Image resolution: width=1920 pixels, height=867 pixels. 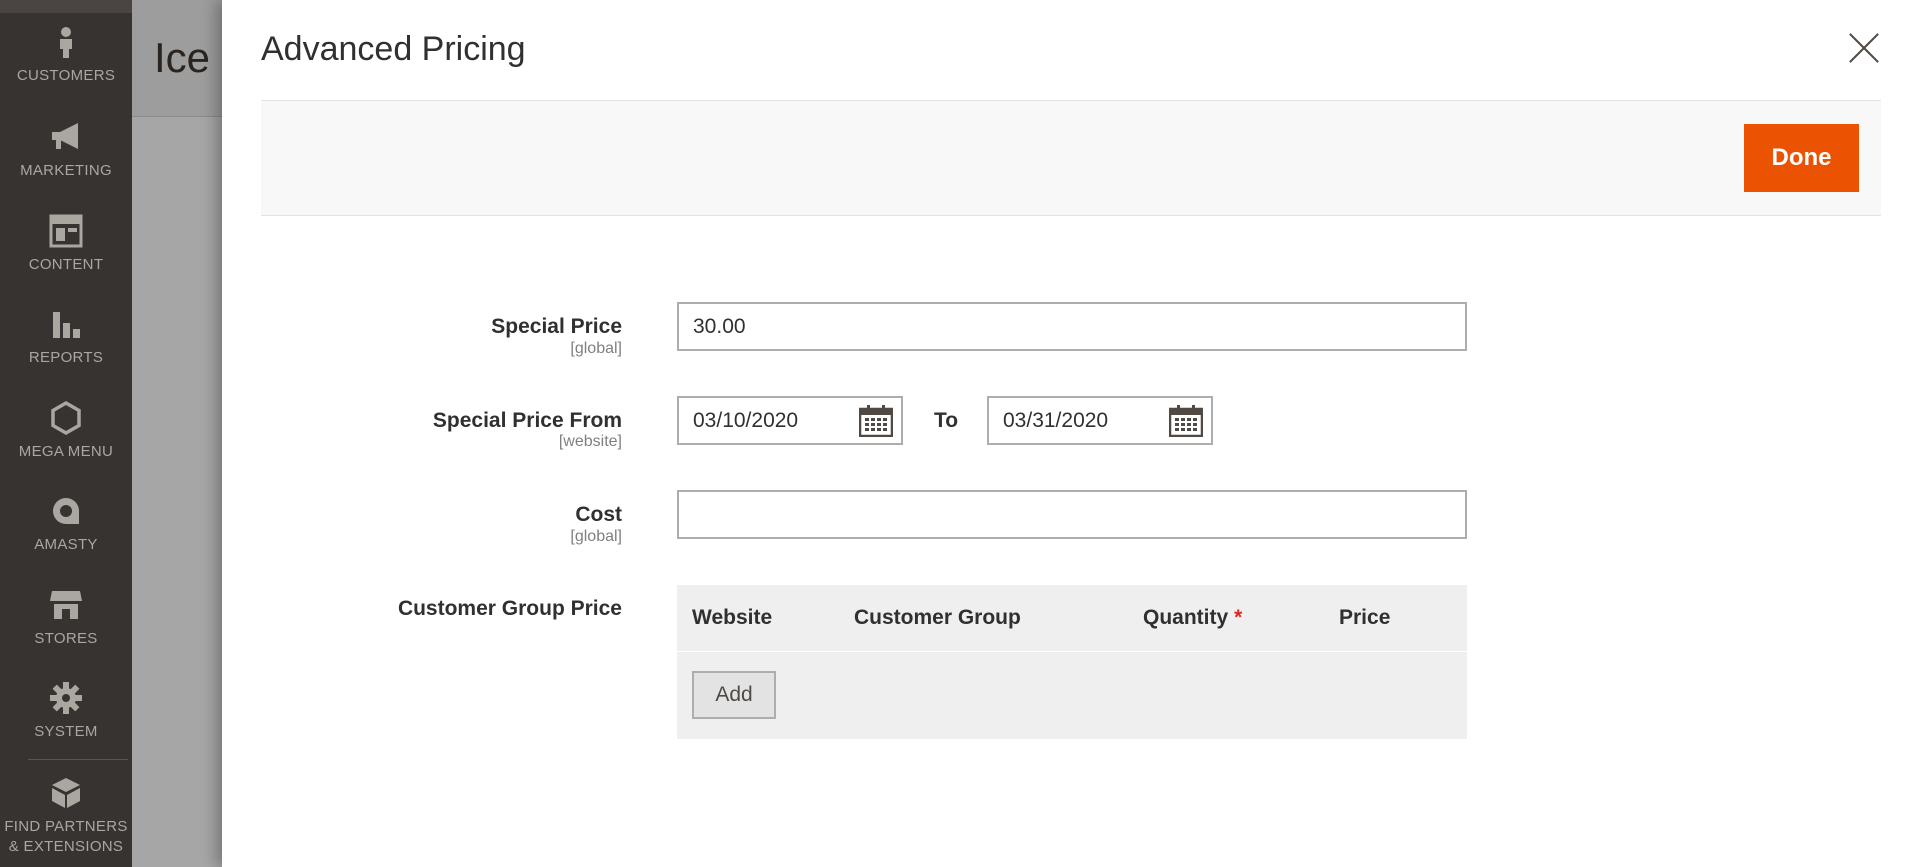 I want to click on special-price-to-input, so click(x=1074, y=420).